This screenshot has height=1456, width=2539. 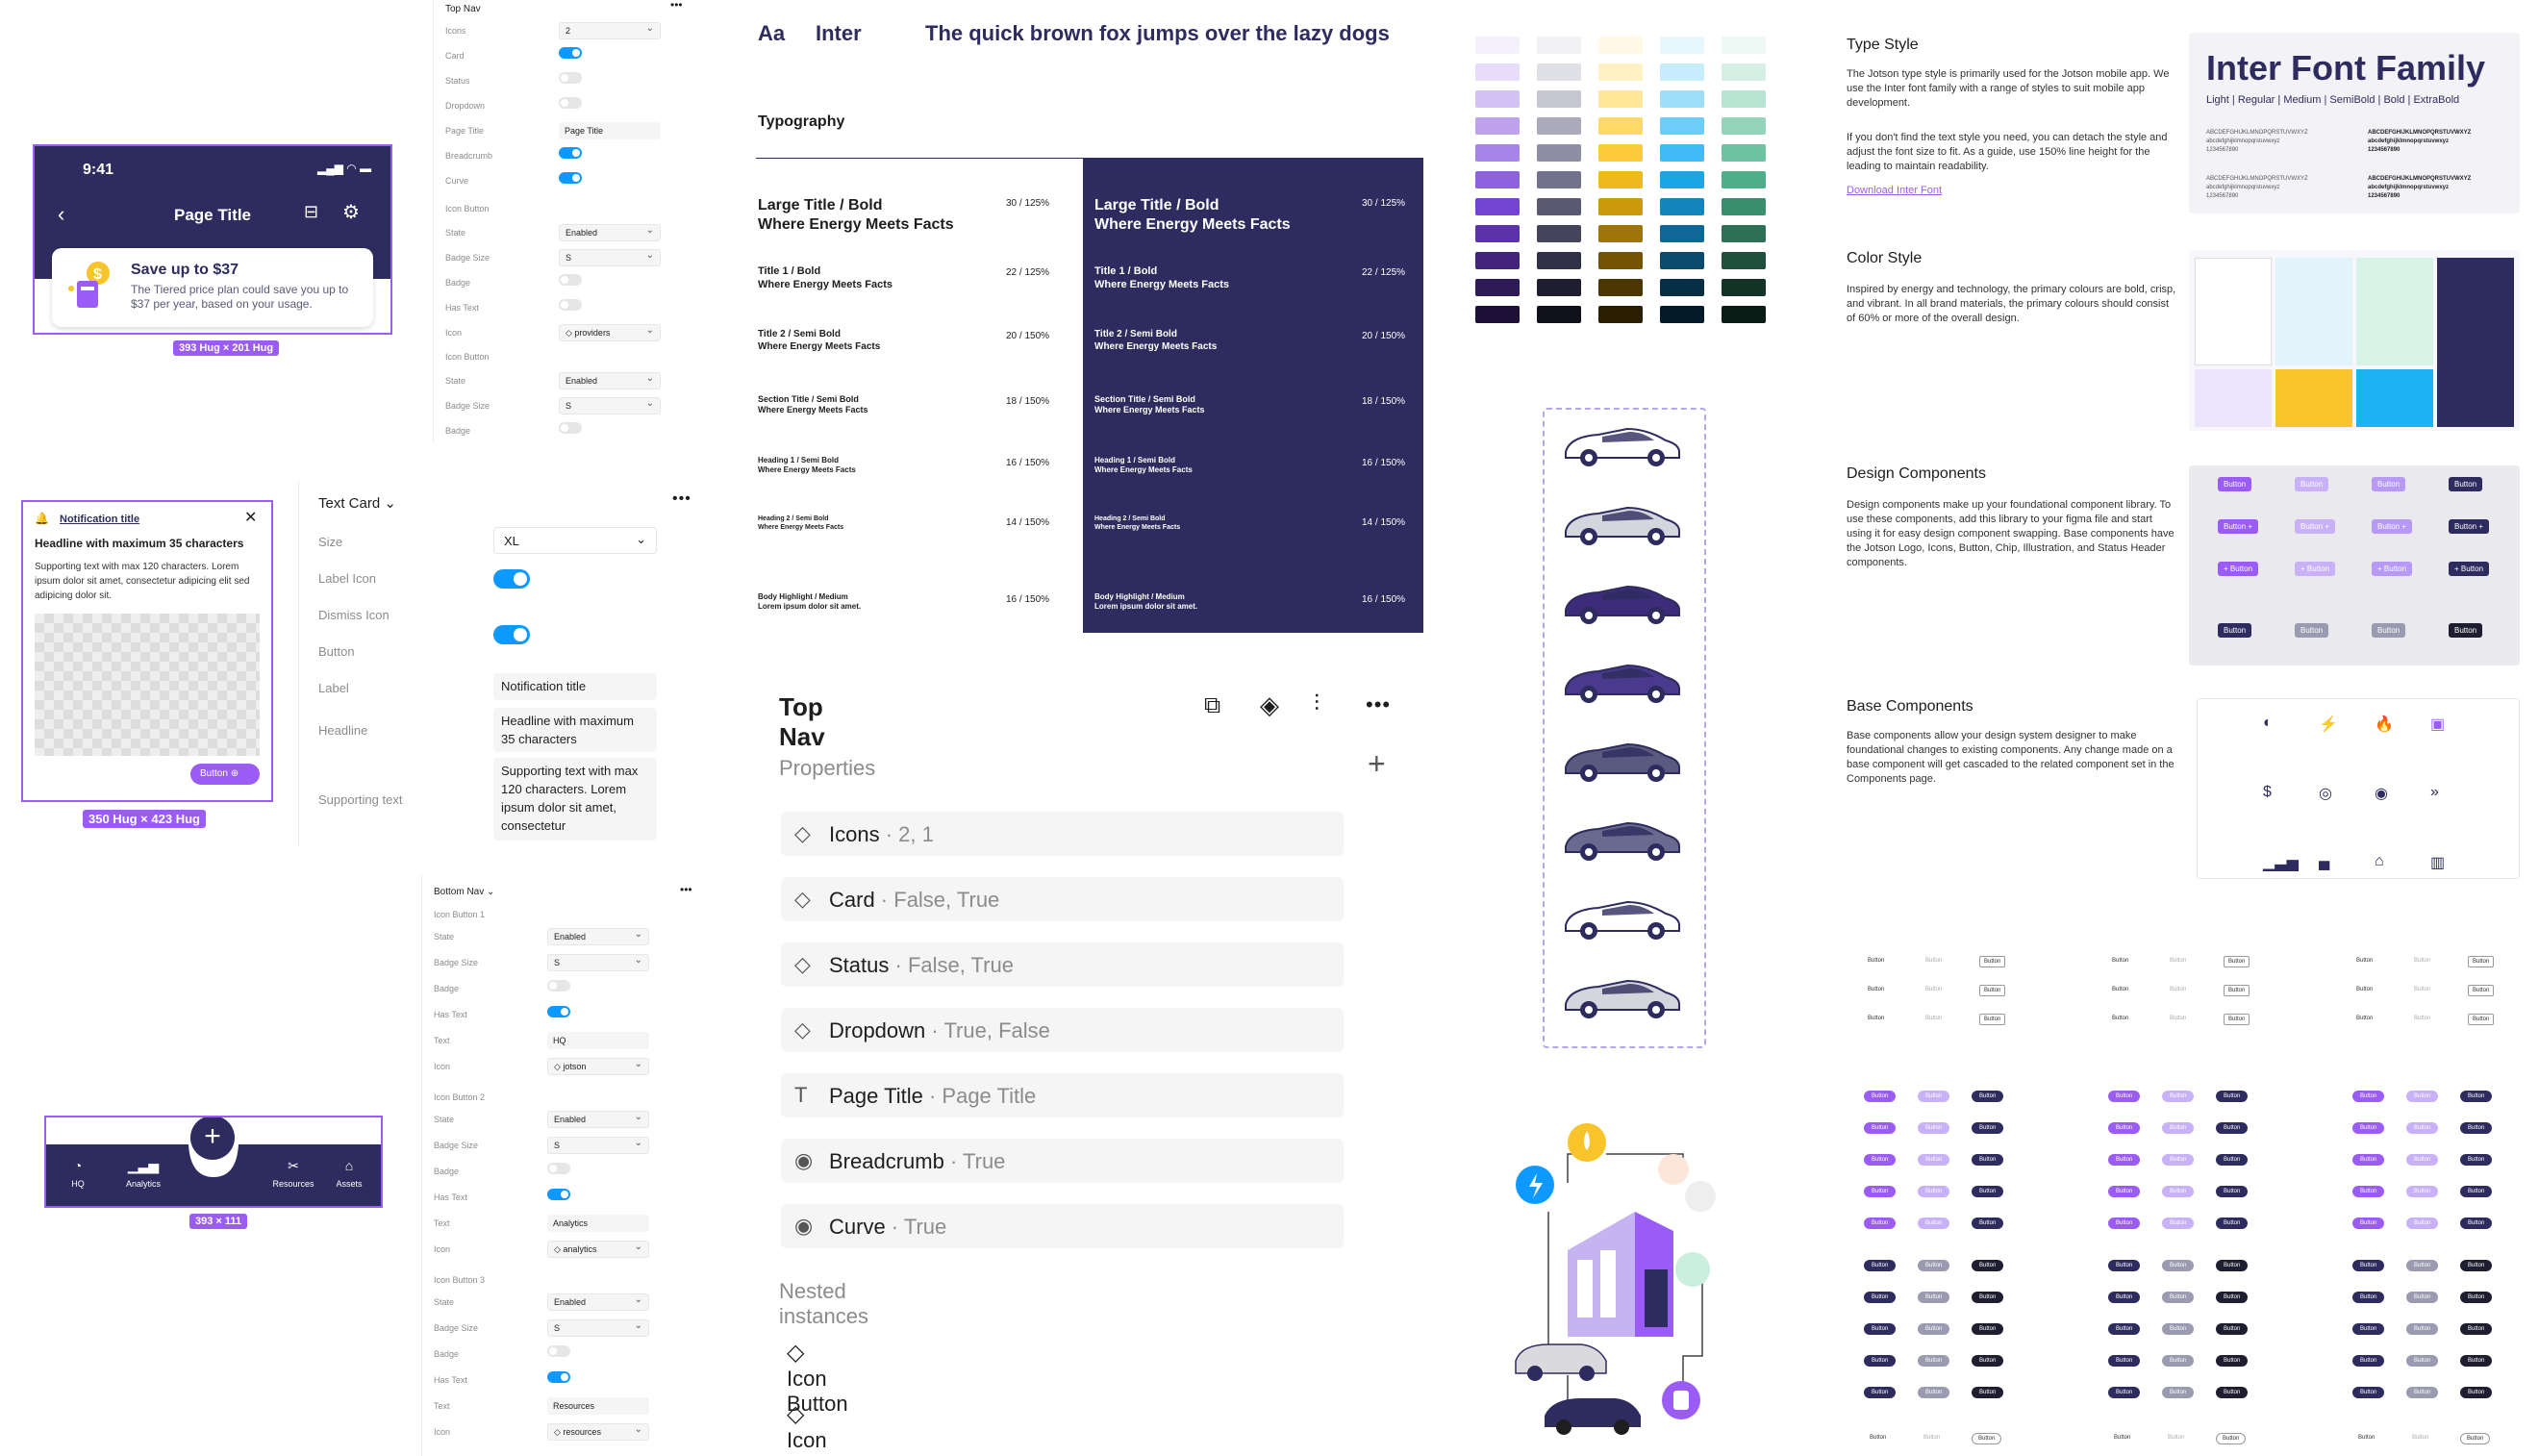 I want to click on bottom-nav-frame: + ◔ HQ ▁▃▅ Analytics ✂ Resources ⌂ Assets, so click(x=213, y=1162).